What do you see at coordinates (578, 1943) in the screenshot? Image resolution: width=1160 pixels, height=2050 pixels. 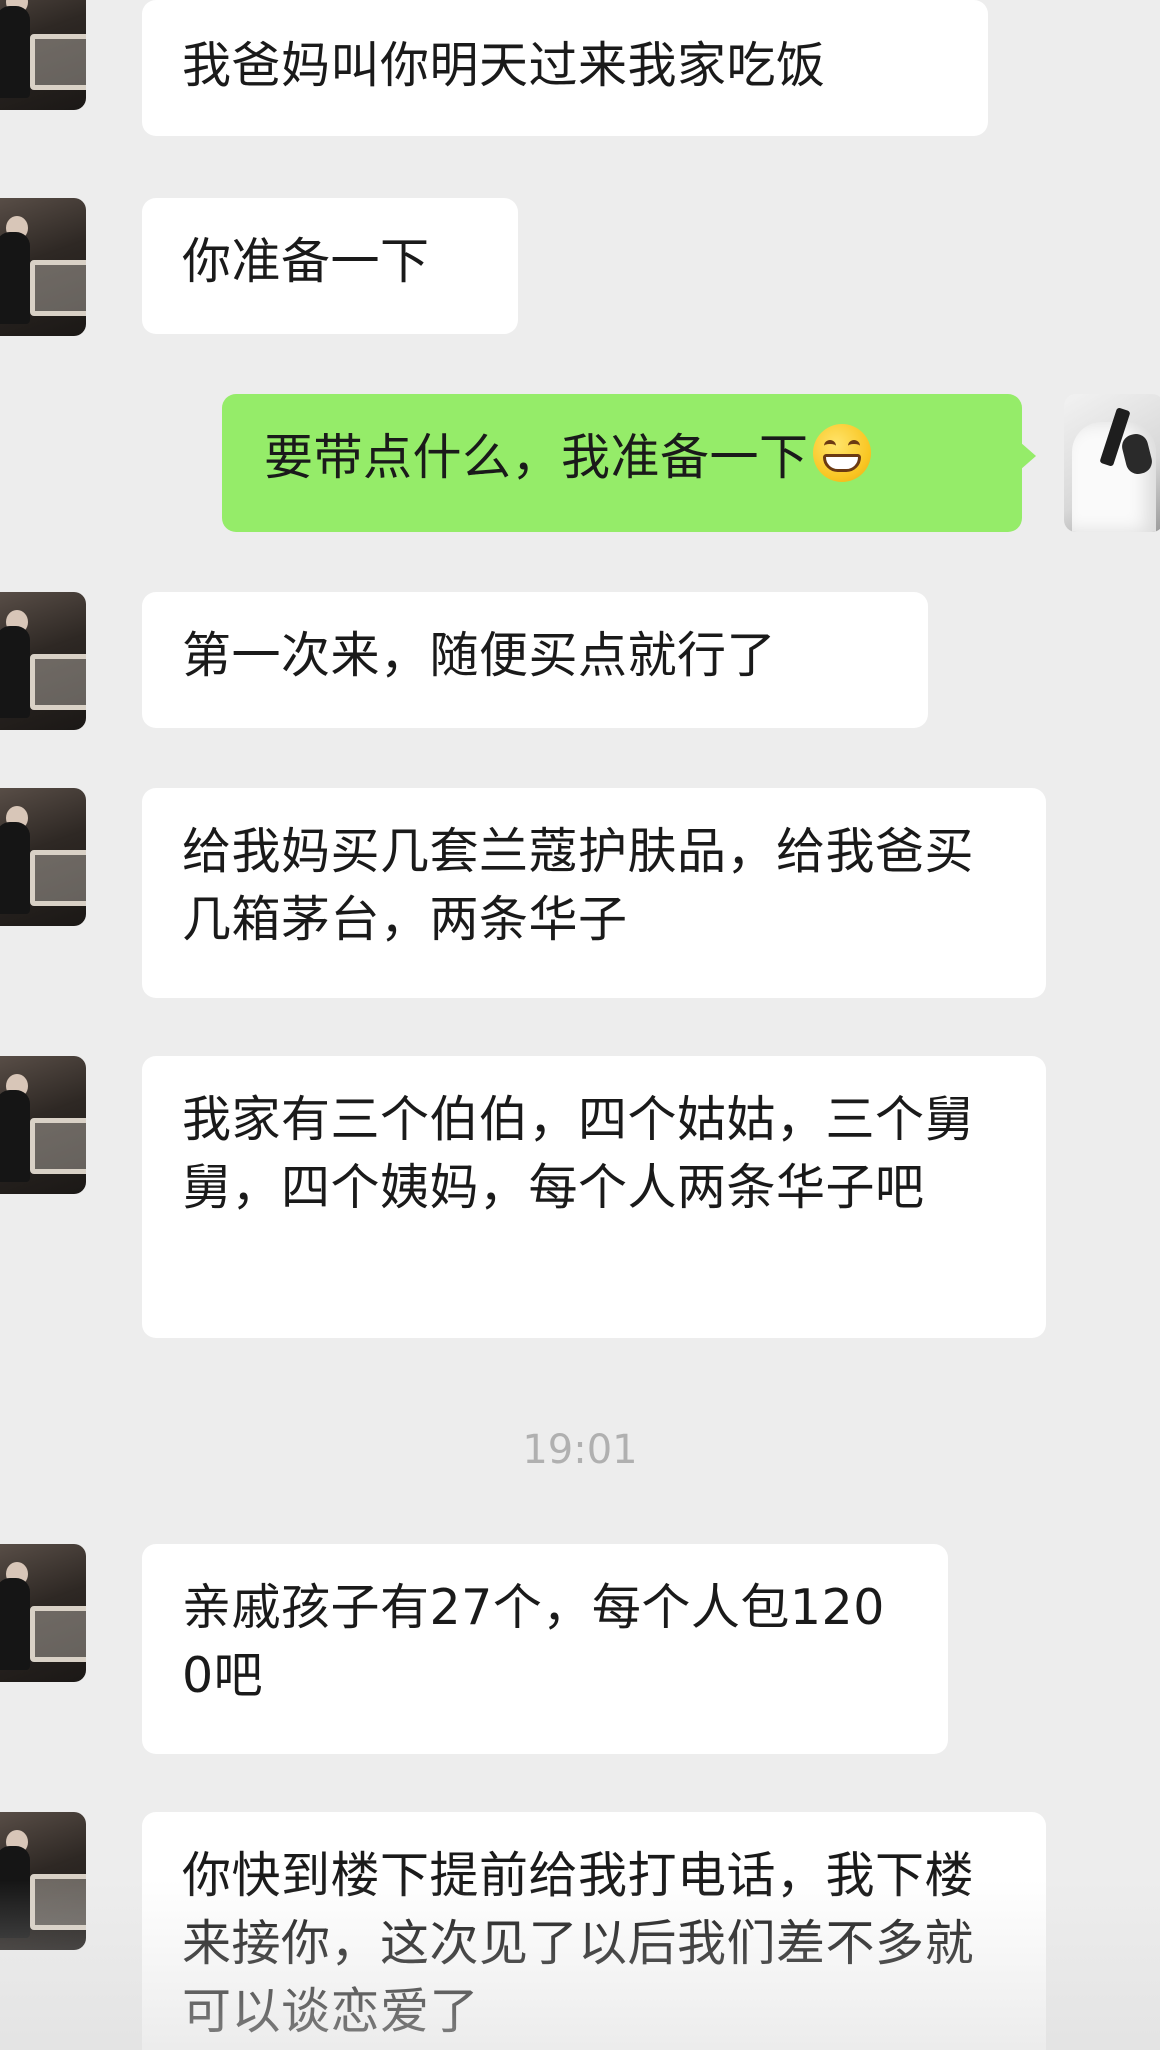 I see `message-text: 你快到楼下提前给我打电话，我下楼来接你，这次见了以后我们差不多就可以谈恋爱了` at bounding box center [578, 1943].